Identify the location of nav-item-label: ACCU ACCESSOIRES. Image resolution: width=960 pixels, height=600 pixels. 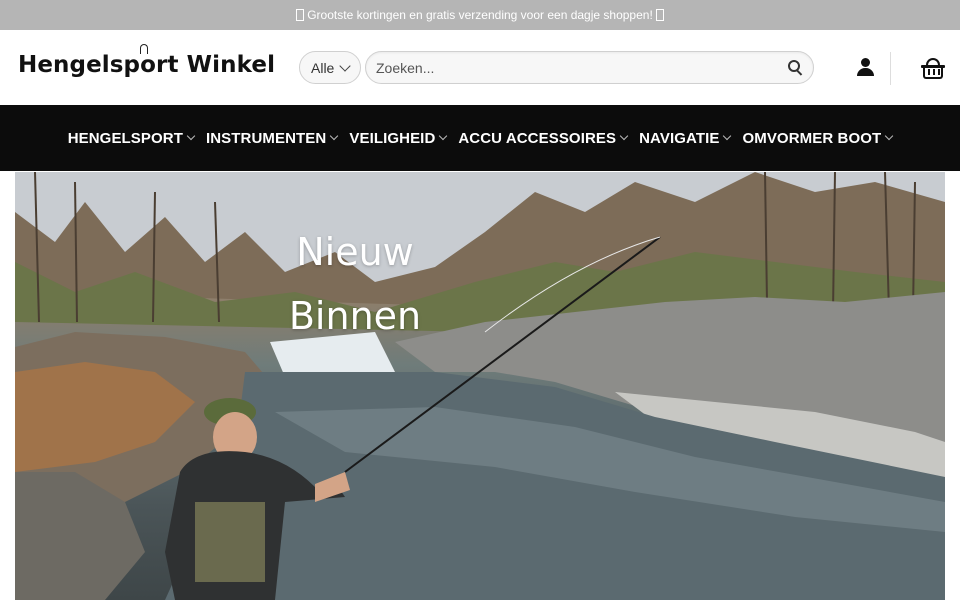
(537, 138).